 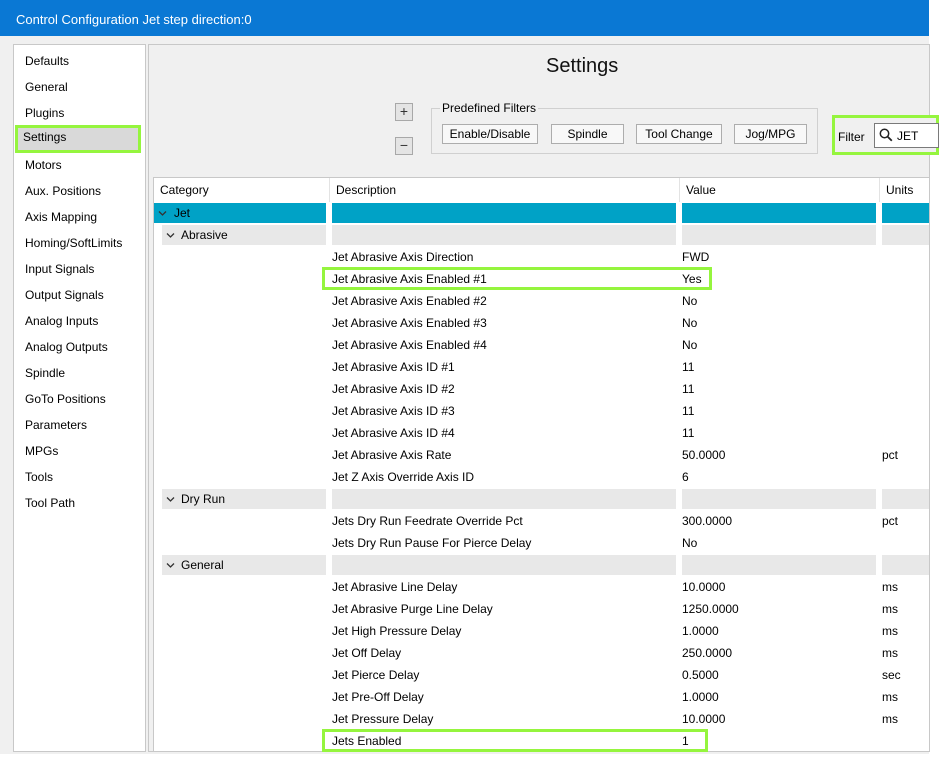 What do you see at coordinates (393, 367) in the screenshot?
I see `setting-description: Jet Abrasive Axis ID #1` at bounding box center [393, 367].